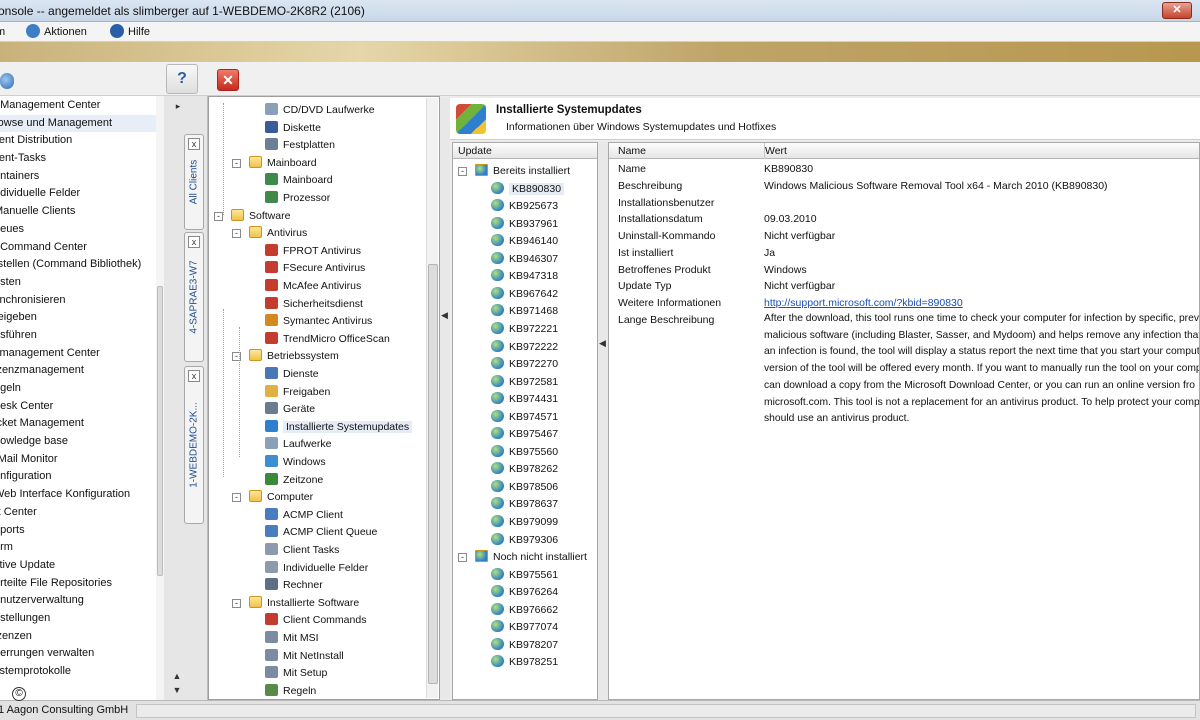 This screenshot has width=1200, height=720. I want to click on tree-splitter: ◀, so click(445, 398).